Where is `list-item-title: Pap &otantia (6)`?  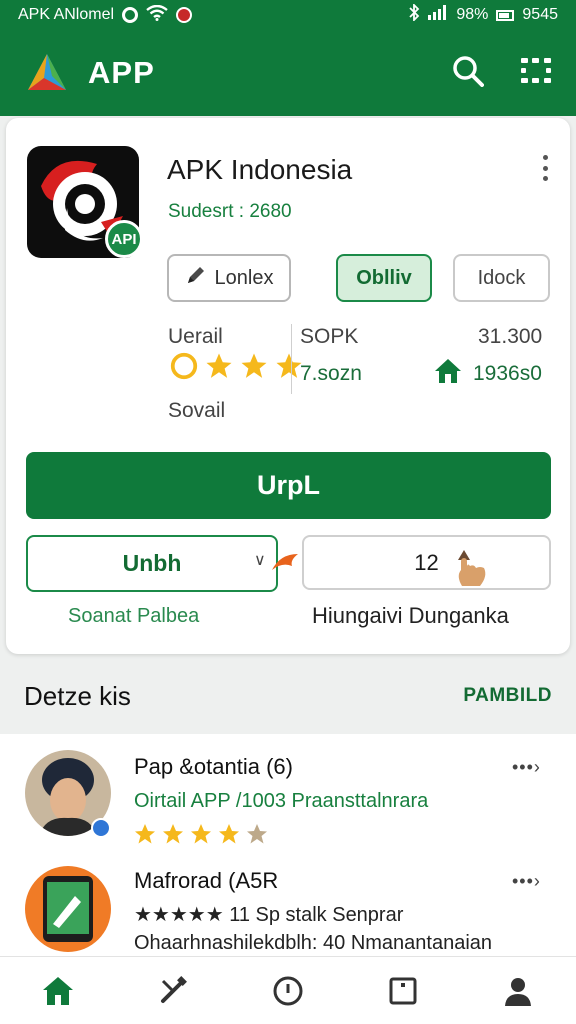
list-item-title: Pap &otantia (6) is located at coordinates (213, 766).